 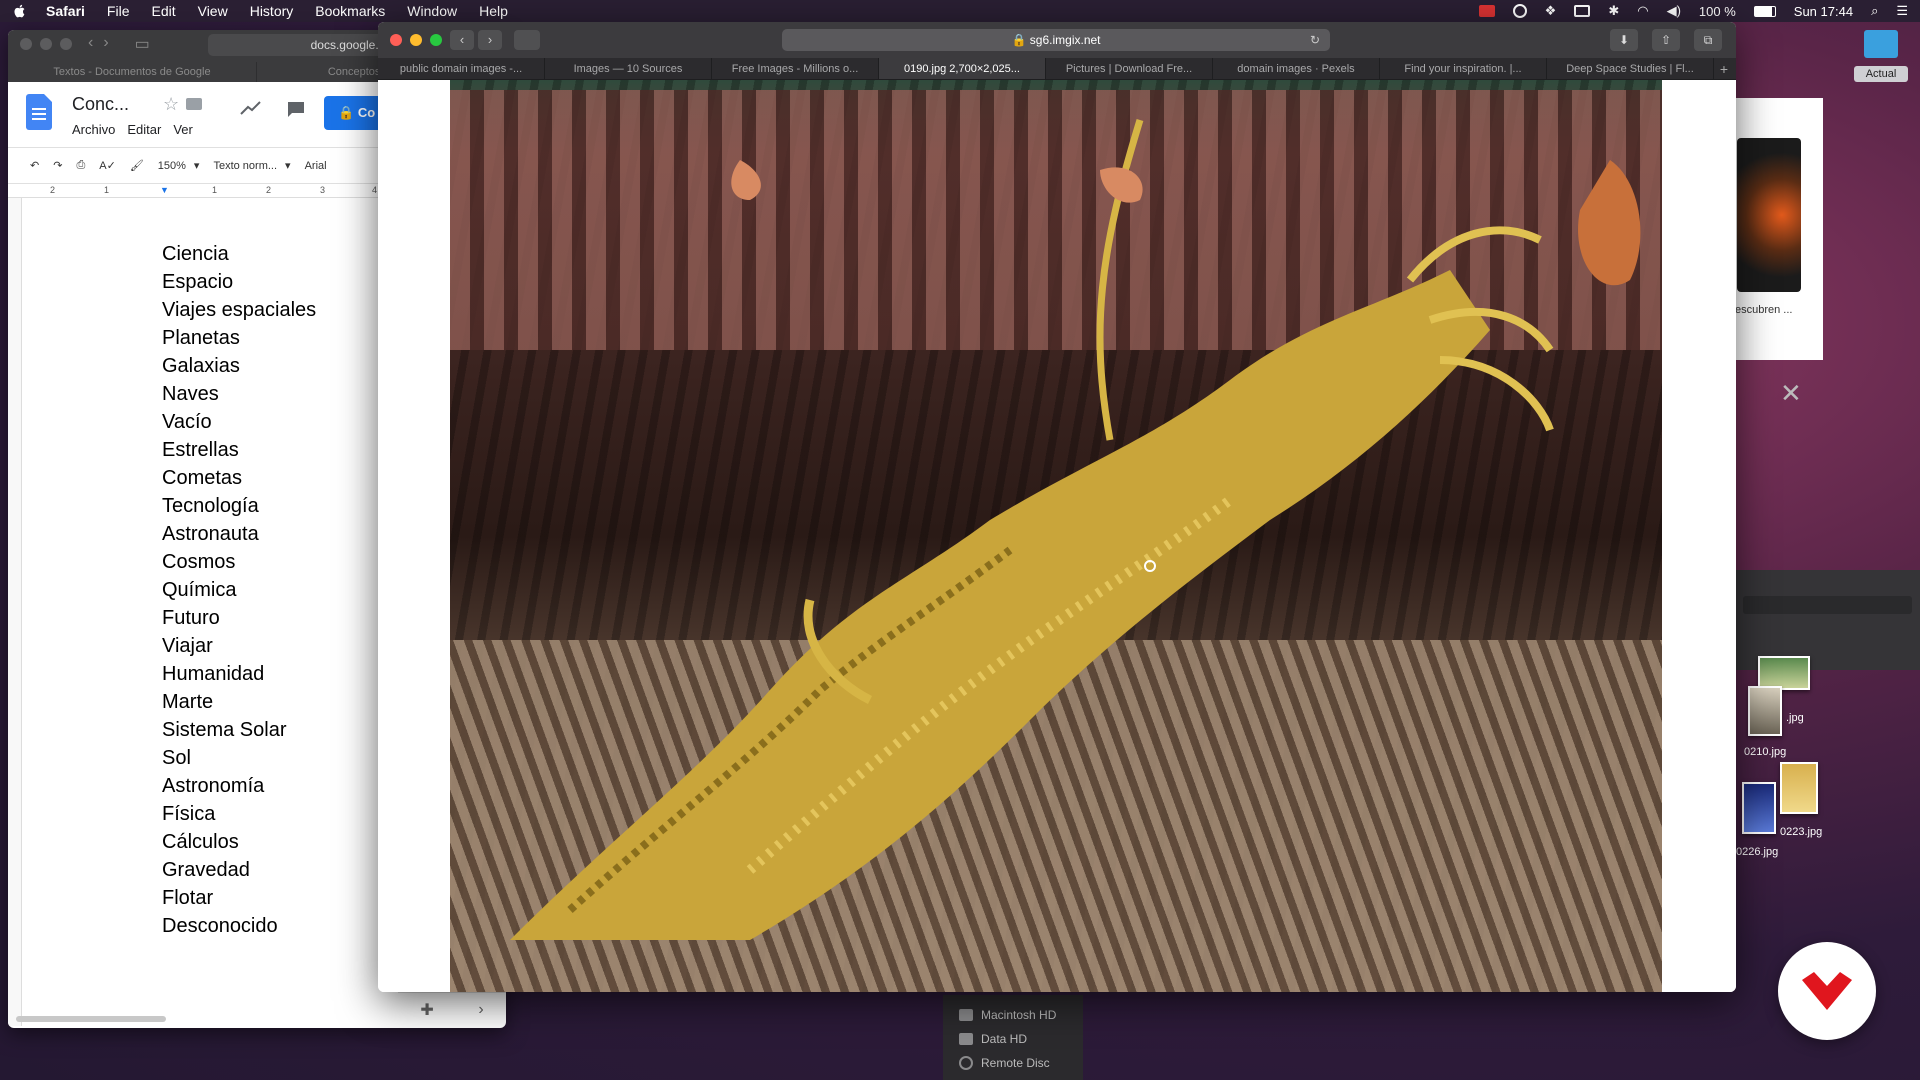 What do you see at coordinates (91, 1019) in the screenshot?
I see `horizontal-scrollbar` at bounding box center [91, 1019].